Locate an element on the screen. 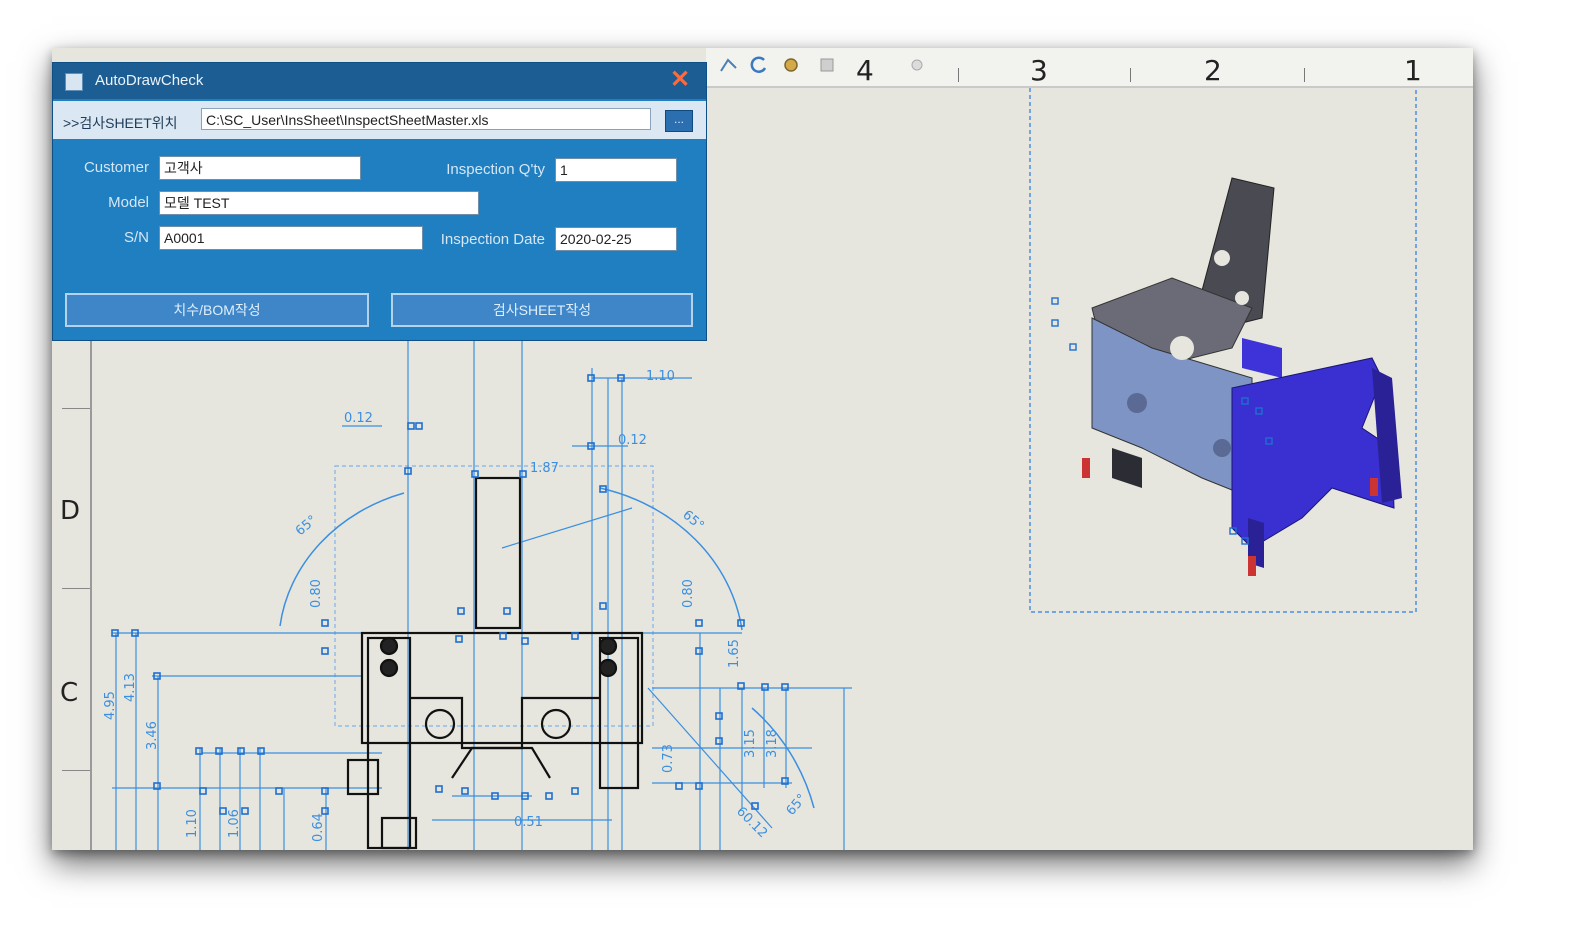 This screenshot has height=952, width=1581. side-ruler: D C is located at coordinates (72, 594).